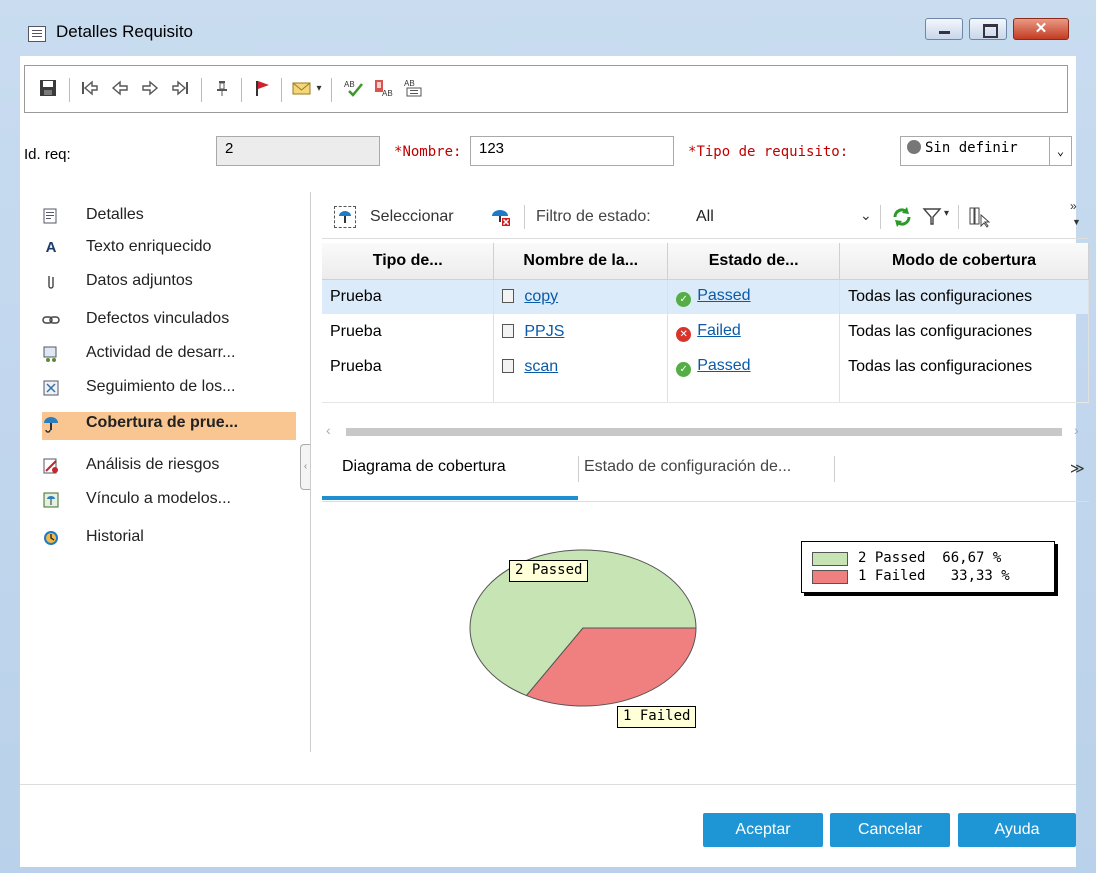 This screenshot has width=1096, height=873. I want to click on cancel-button: Cancelar, so click(890, 830).